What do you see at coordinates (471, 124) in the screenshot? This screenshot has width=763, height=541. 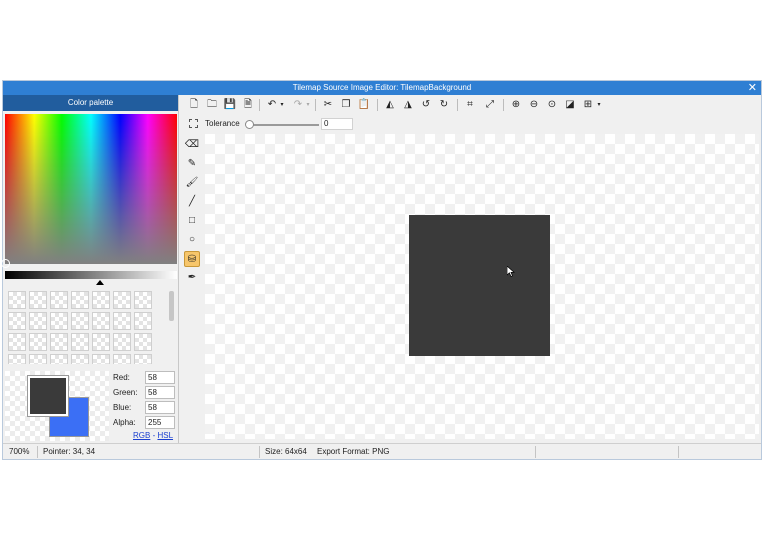 I see `options-bar: Tolerance 0` at bounding box center [471, 124].